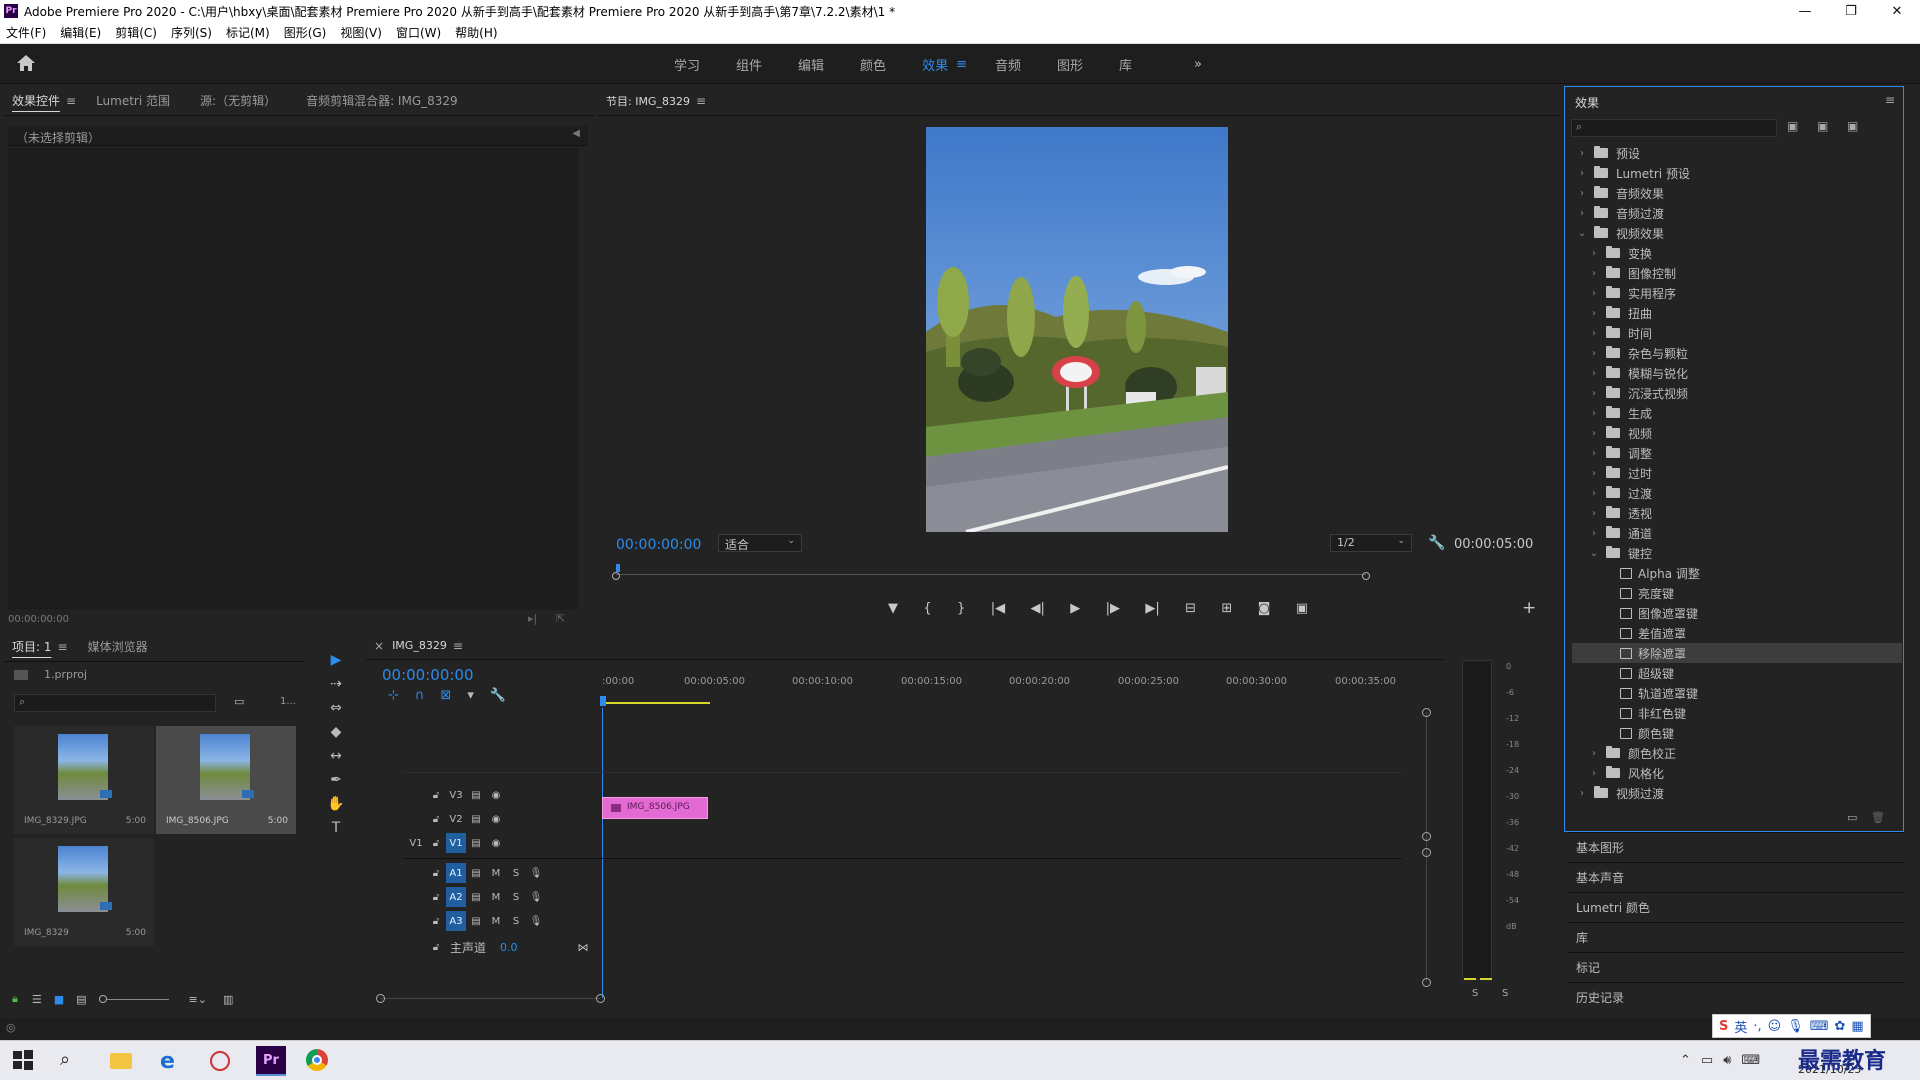  Describe the element at coordinates (1819, 1026) in the screenshot. I see `keyboard-icon: ⌨` at that location.